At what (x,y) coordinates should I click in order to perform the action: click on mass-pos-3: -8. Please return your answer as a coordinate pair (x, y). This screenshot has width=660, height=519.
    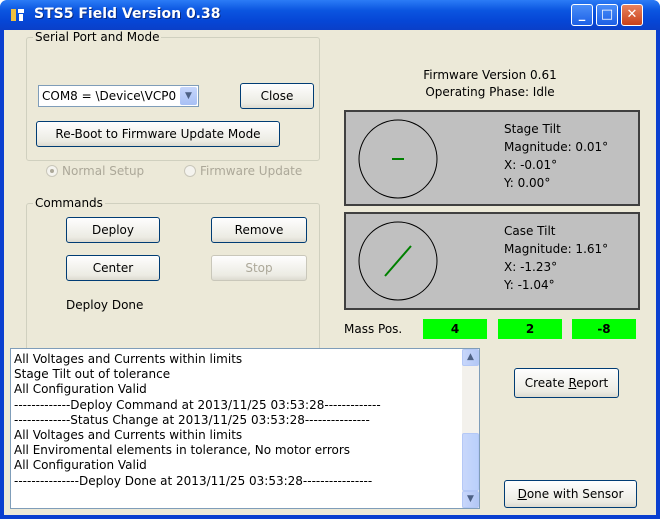
    Looking at the image, I should click on (604, 329).